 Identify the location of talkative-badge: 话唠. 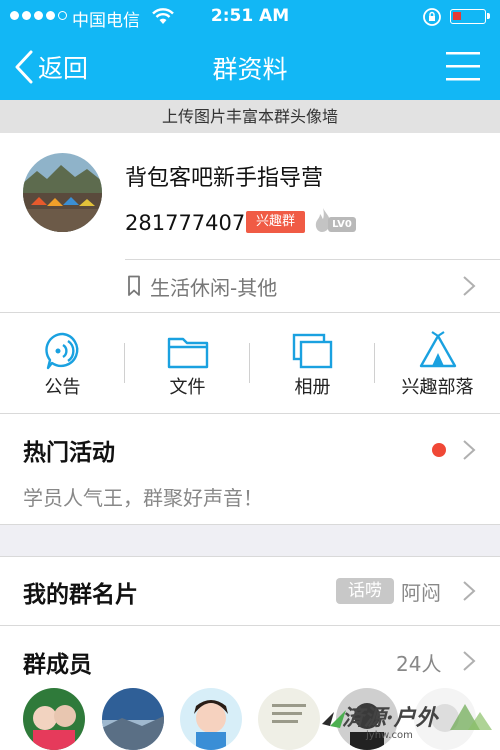
(365, 591).